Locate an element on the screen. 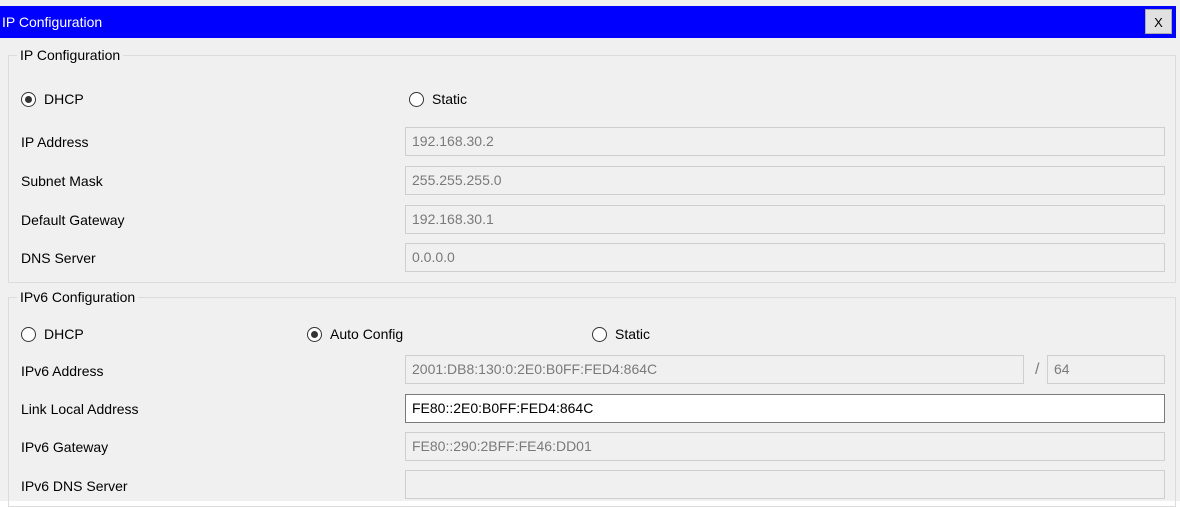 The image size is (1180, 507). ipv4-dhcp-radio: DHCP is located at coordinates (52, 99).